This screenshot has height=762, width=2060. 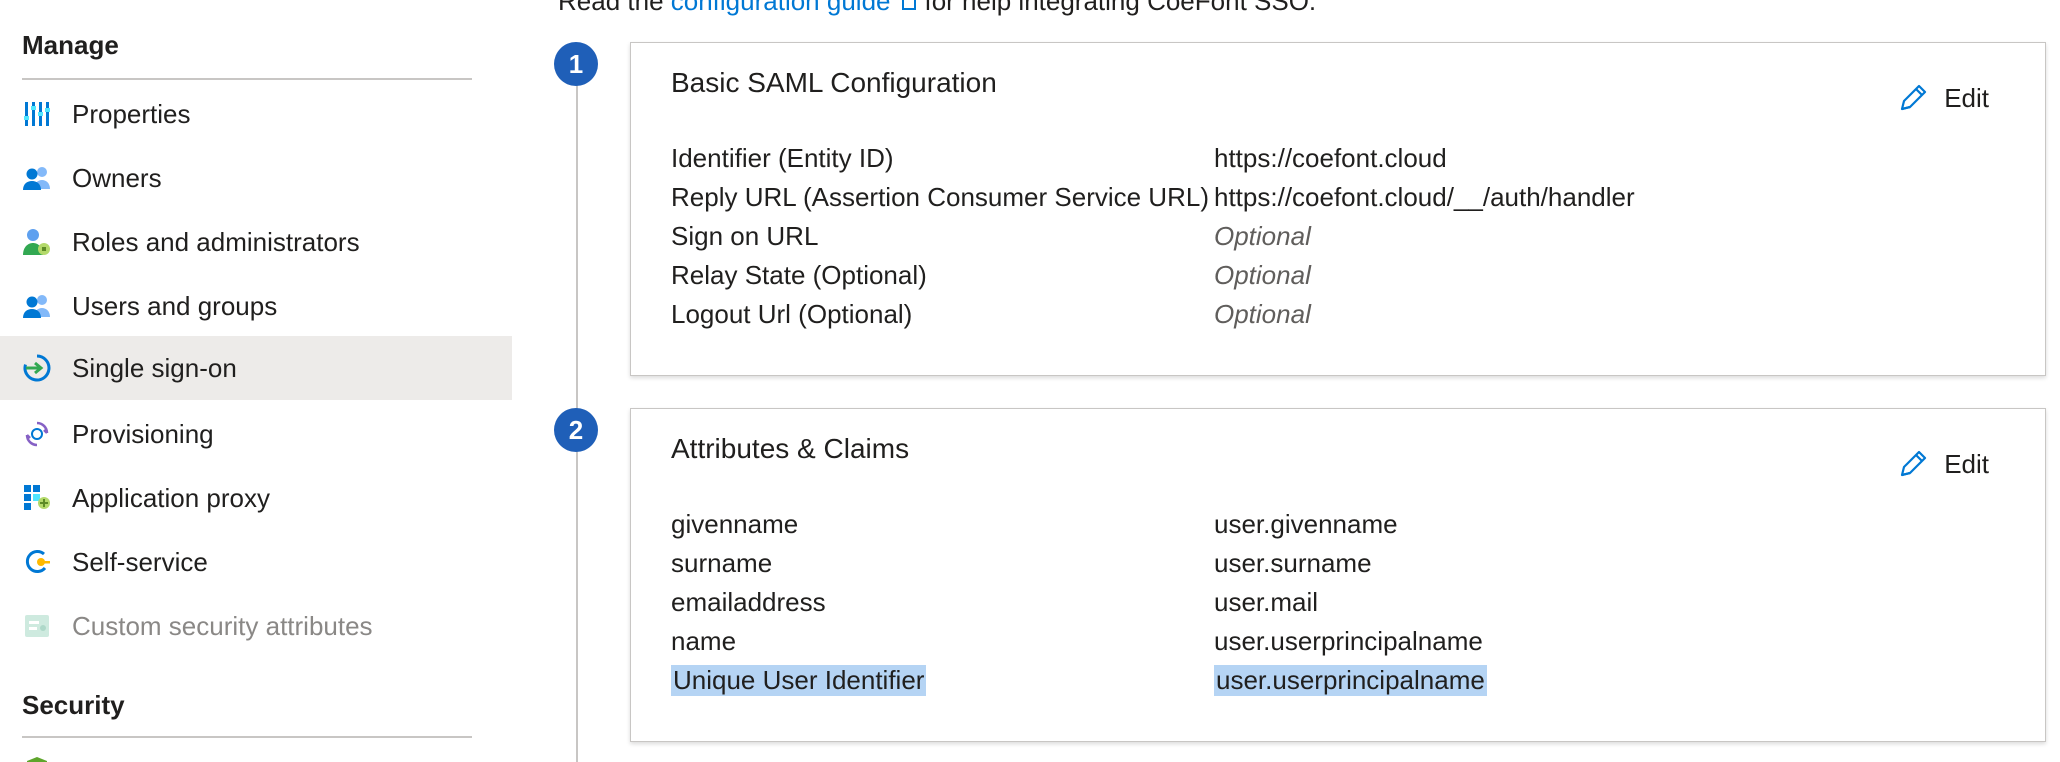 What do you see at coordinates (735, 524) in the screenshot?
I see `claim-name: givenname` at bounding box center [735, 524].